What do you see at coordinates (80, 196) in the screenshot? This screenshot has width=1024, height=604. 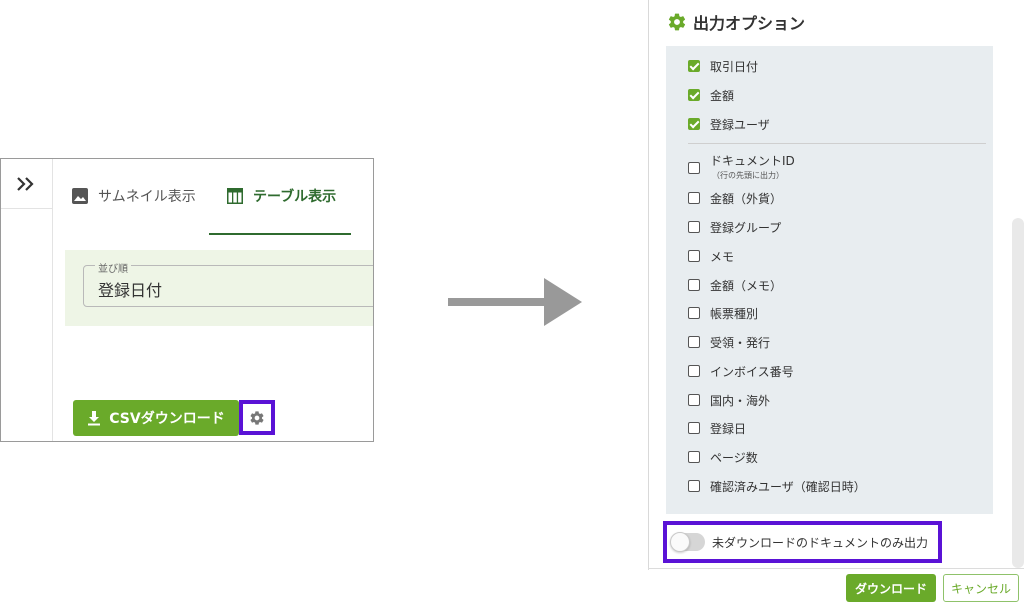 I see `image-icon` at bounding box center [80, 196].